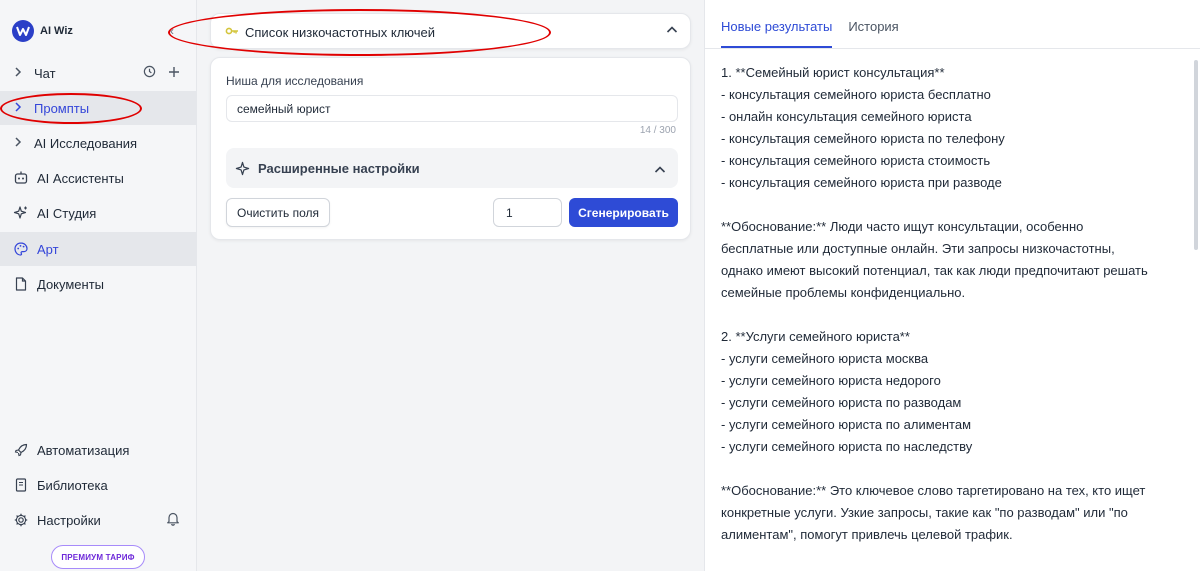 This screenshot has width=1200, height=571. What do you see at coordinates (847, 446) in the screenshot?
I see `result-line: - услуги семейного юриста по наследству` at bounding box center [847, 446].